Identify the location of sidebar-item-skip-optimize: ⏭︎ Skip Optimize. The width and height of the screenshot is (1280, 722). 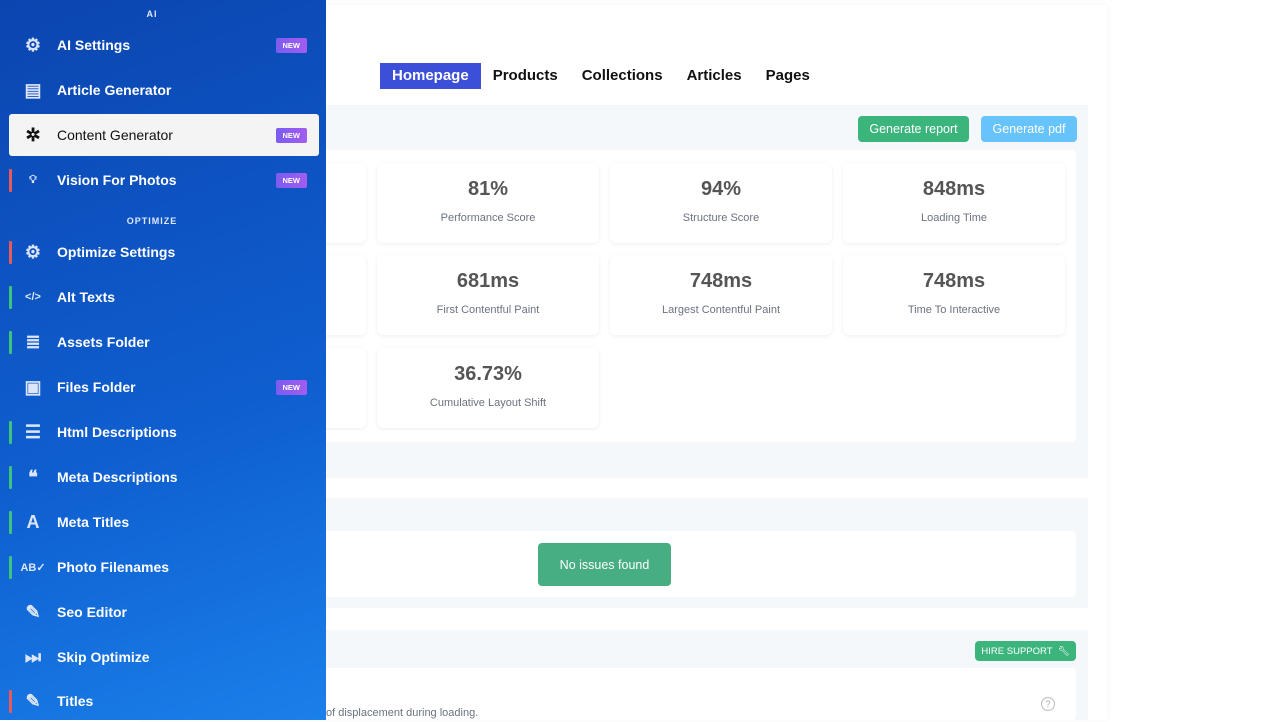
(164, 657).